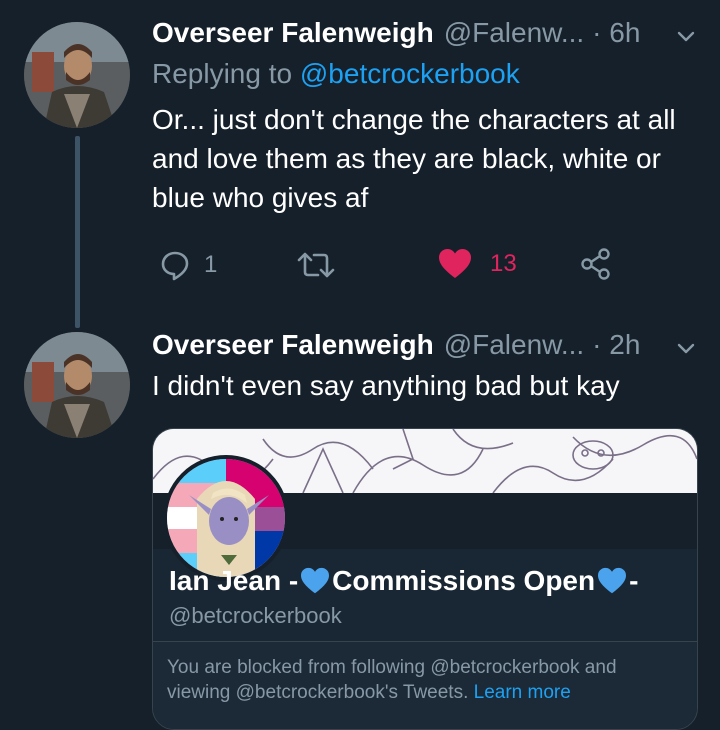 Image resolution: width=720 pixels, height=730 pixels. I want to click on reply-icon, so click(175, 266).